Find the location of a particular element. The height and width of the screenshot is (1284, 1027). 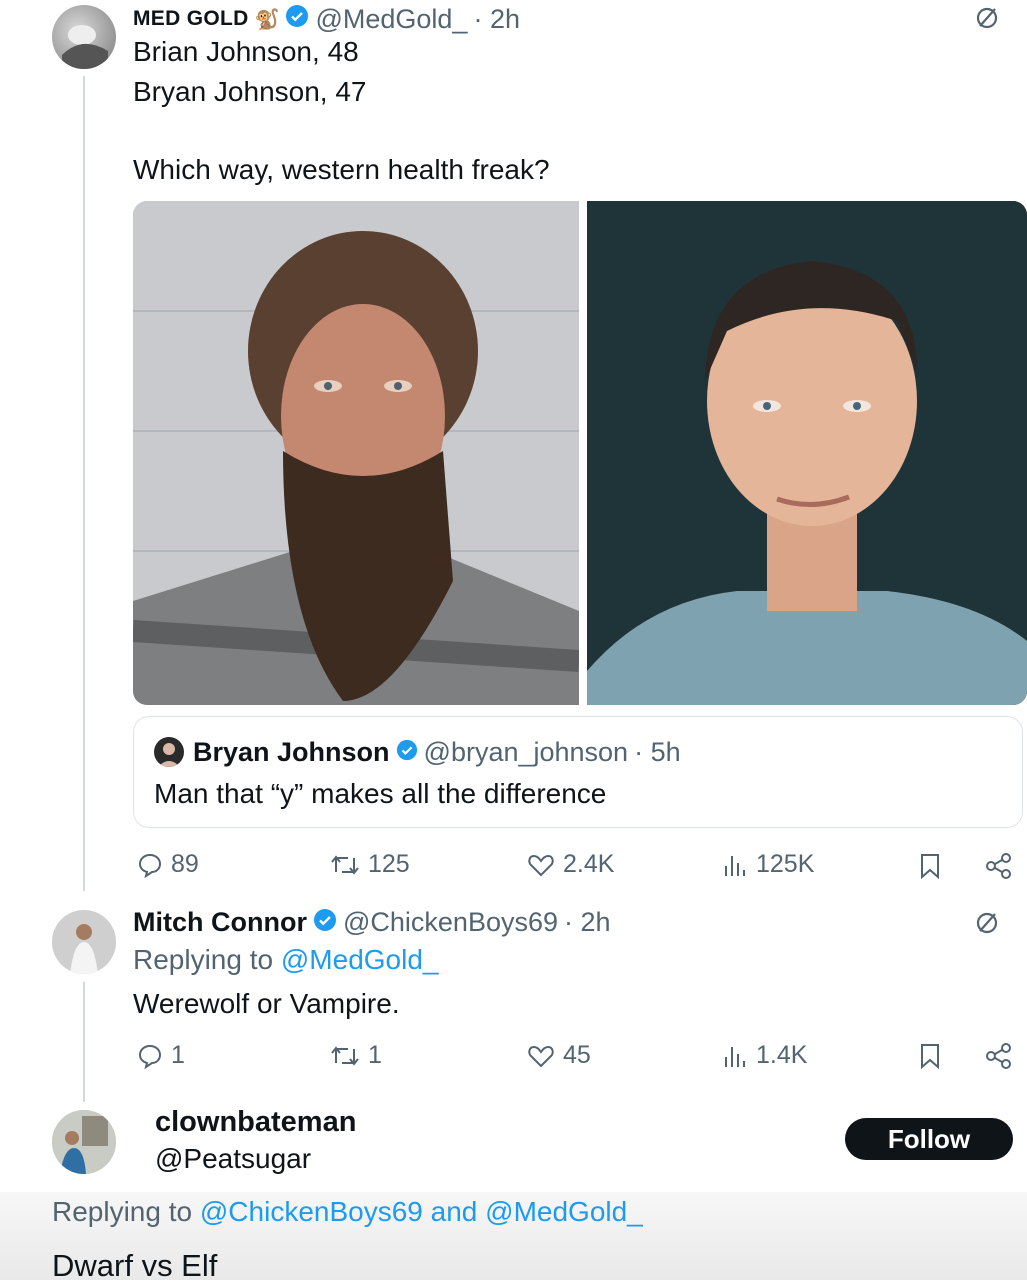

reply-count: 1 is located at coordinates (178, 1055).